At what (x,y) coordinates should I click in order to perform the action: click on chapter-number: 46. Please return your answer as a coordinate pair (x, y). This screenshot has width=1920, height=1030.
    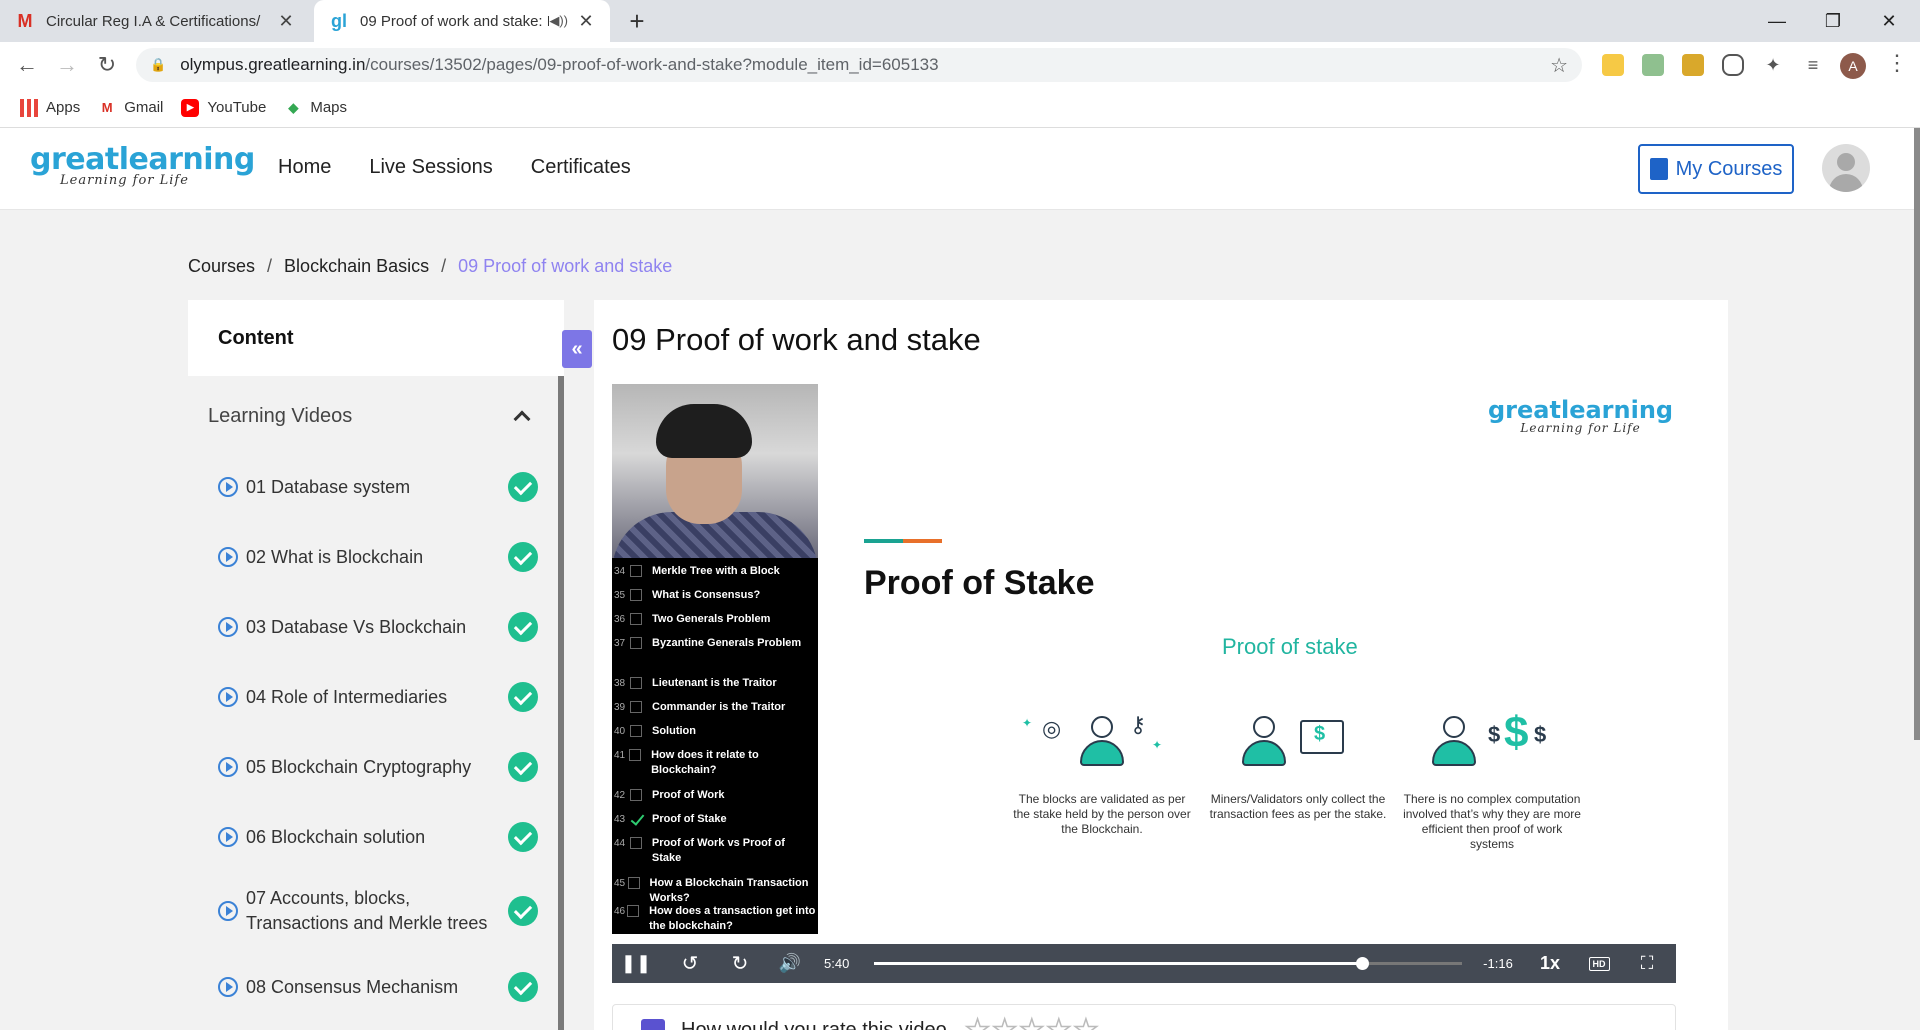
    Looking at the image, I should click on (620, 911).